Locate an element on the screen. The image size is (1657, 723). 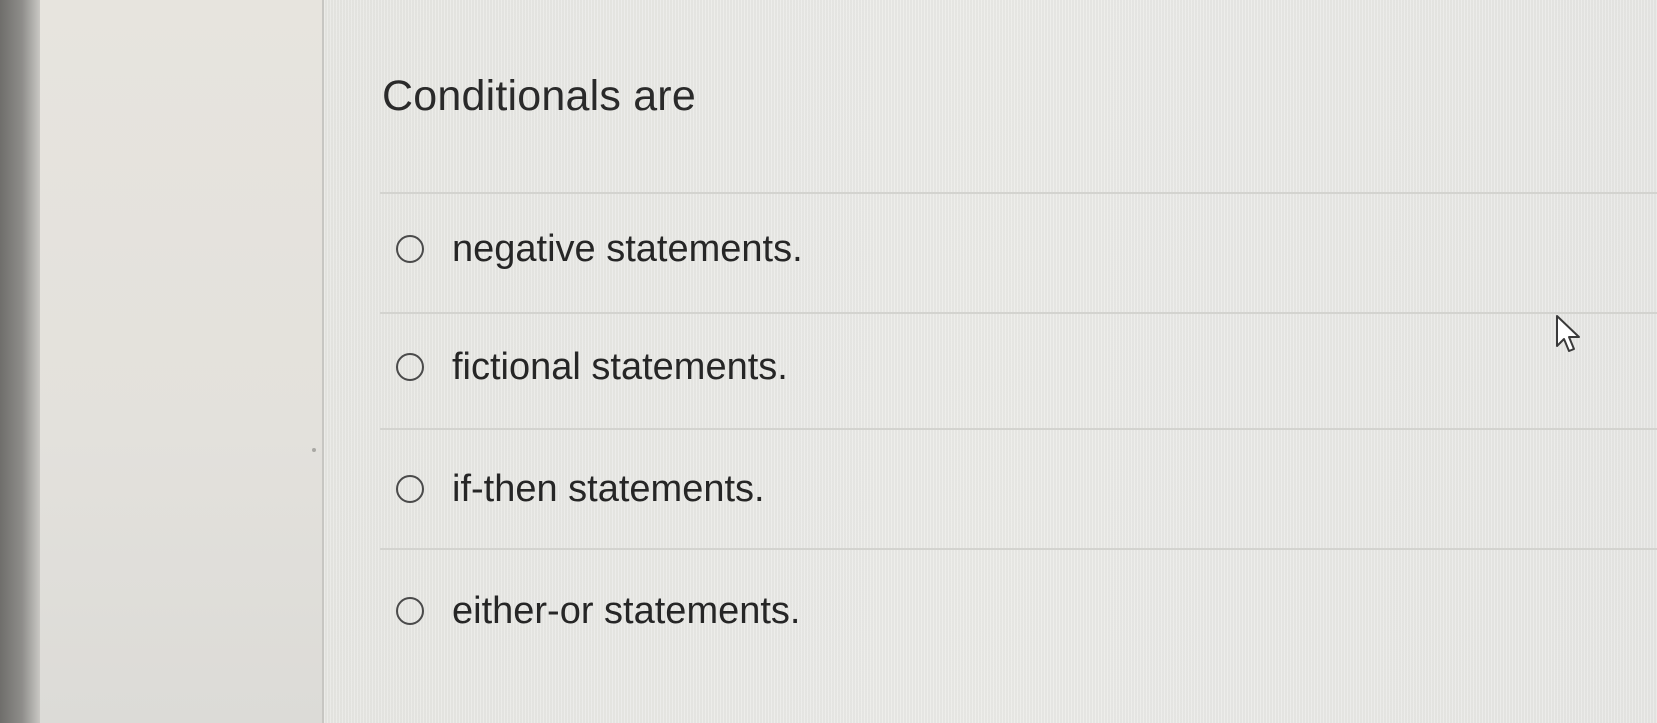
answer-option-label: either-or statements. is located at coordinates (626, 611).